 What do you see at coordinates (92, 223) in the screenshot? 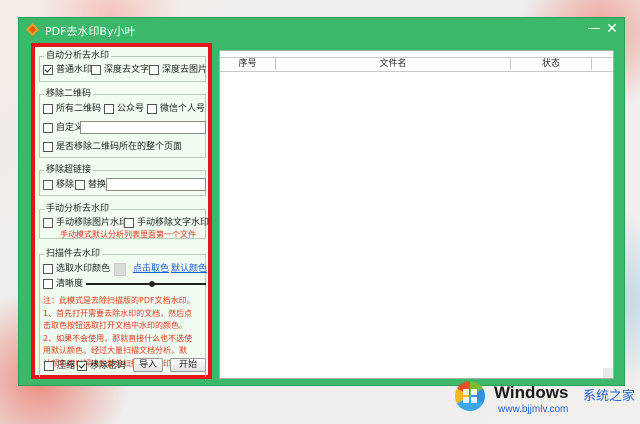
I see `checkbox-label: 手动移除图片水印` at bounding box center [92, 223].